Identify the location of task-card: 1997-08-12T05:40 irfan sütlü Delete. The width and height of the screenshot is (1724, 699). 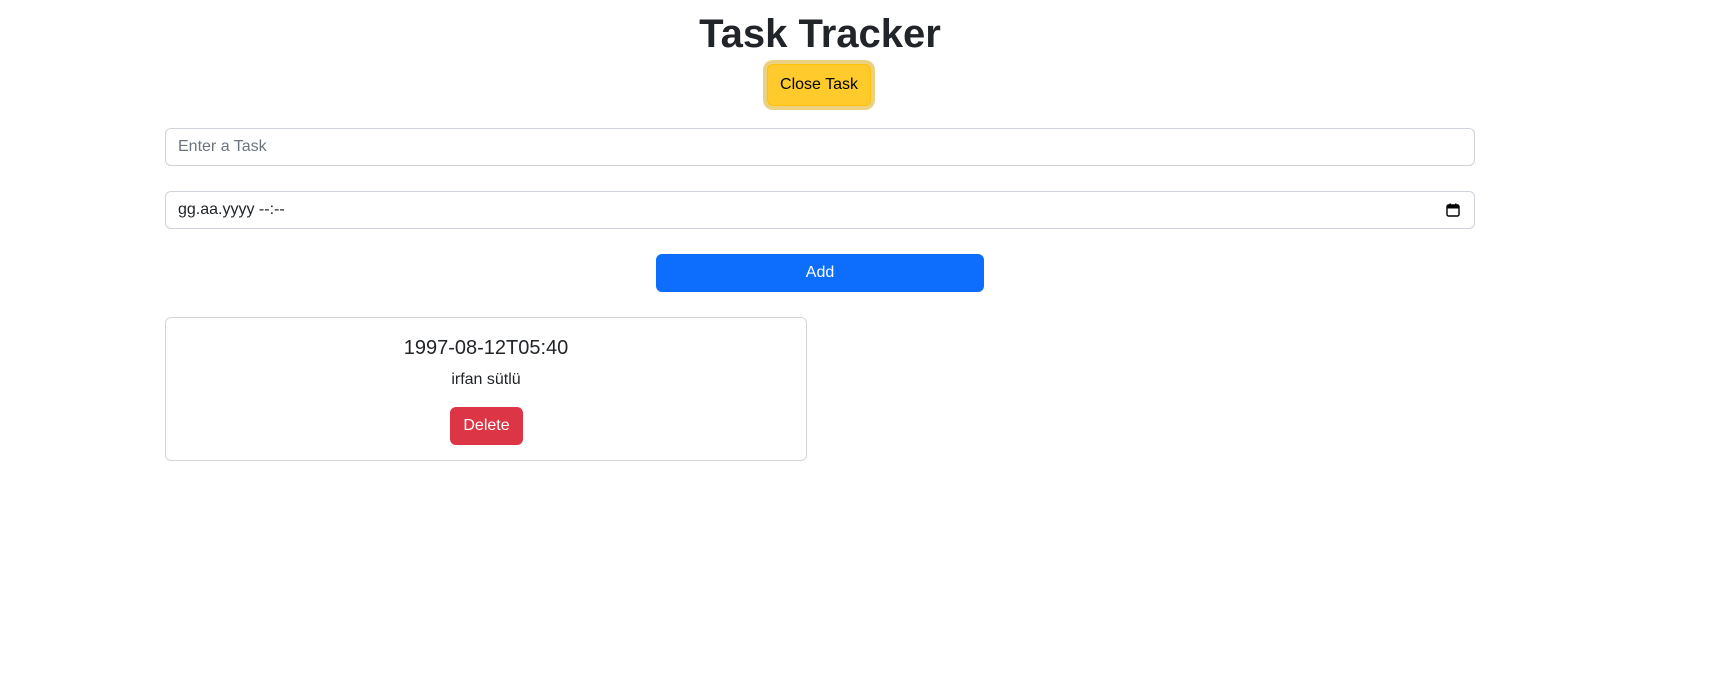
(486, 389).